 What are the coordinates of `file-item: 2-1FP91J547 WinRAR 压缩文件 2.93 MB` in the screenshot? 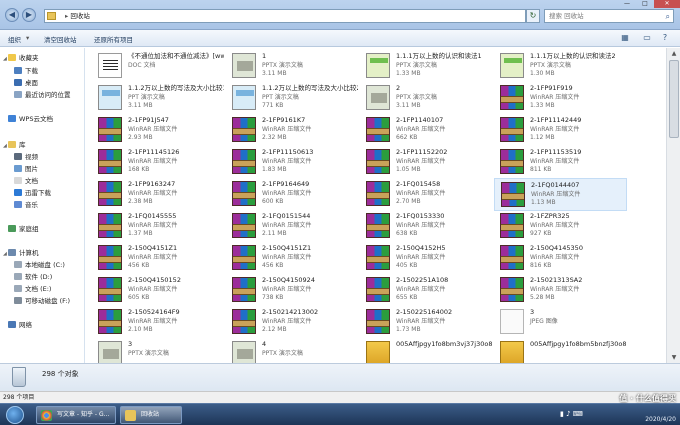 It's located at (158, 130).